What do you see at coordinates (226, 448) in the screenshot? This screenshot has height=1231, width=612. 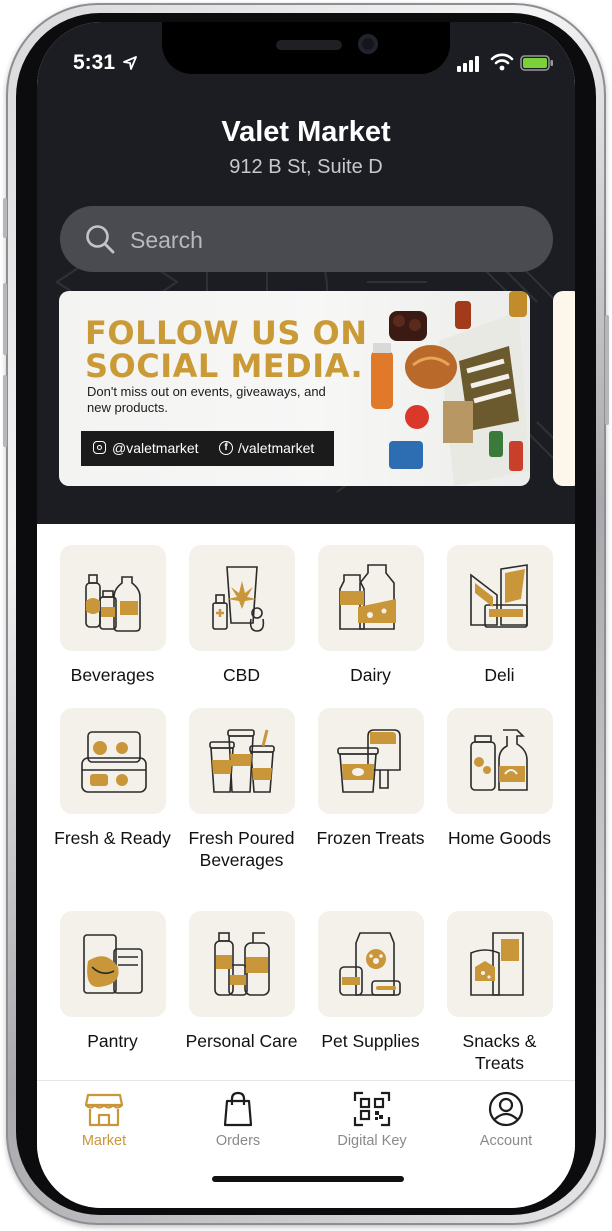 I see `facebook-icon: f` at bounding box center [226, 448].